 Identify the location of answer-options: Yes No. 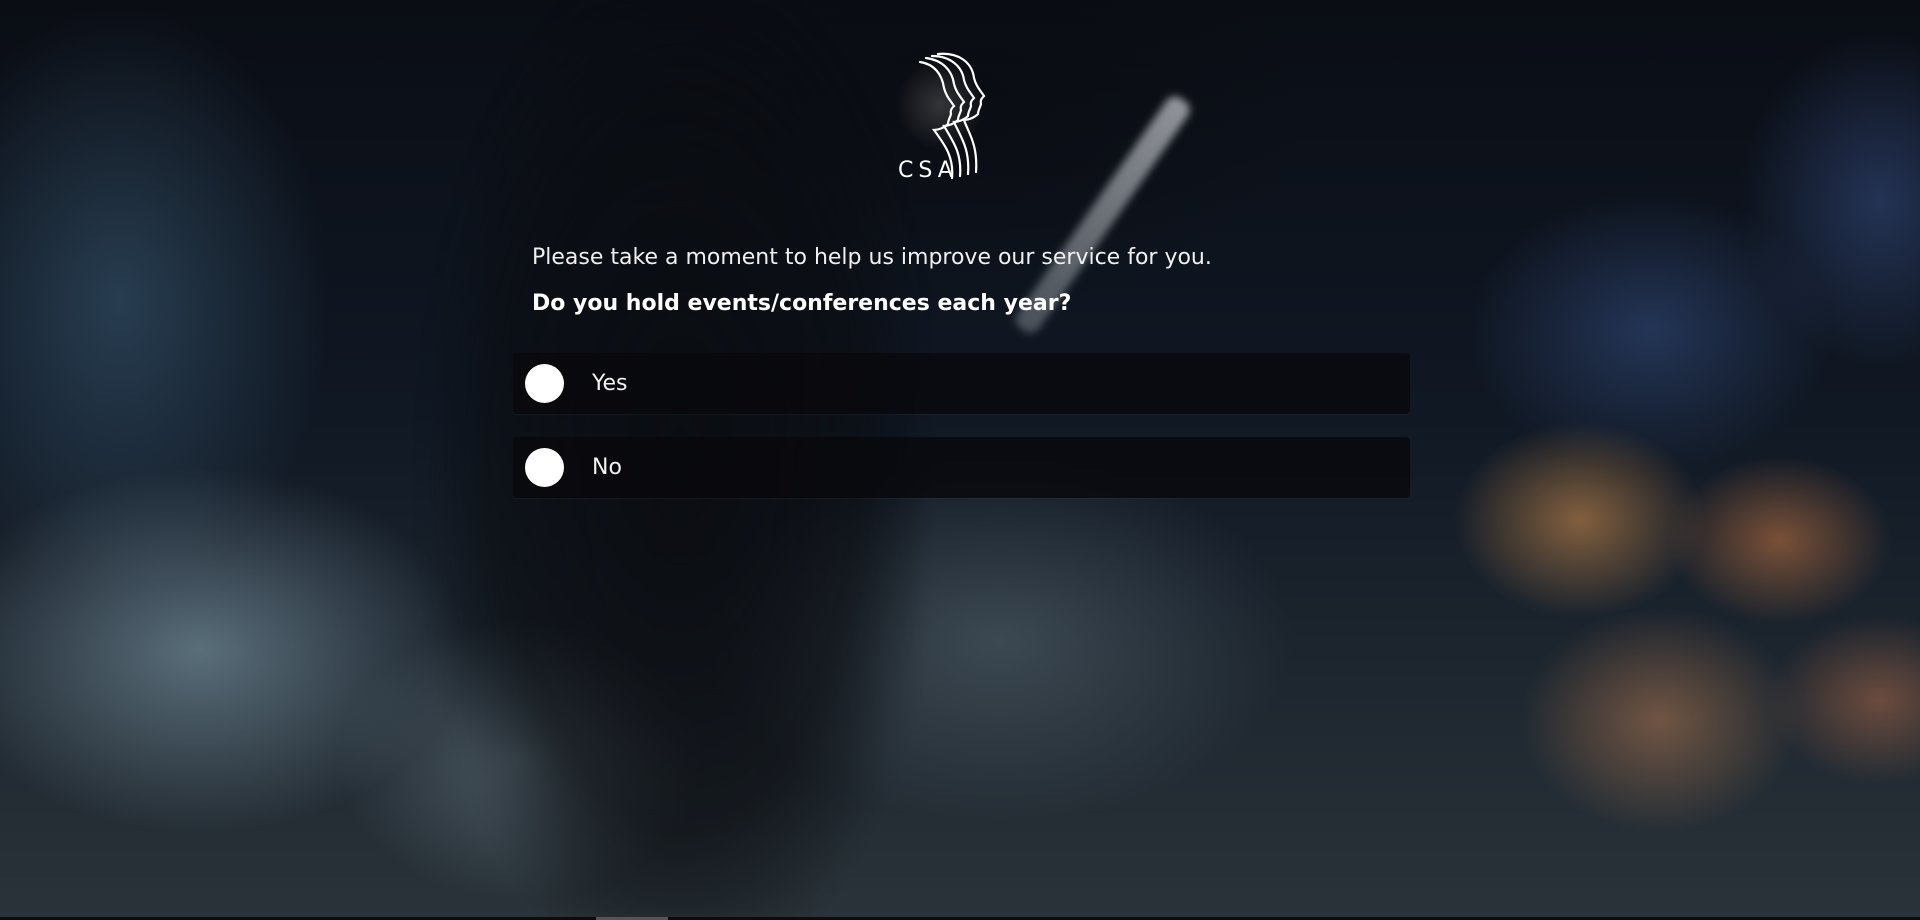
(961, 437).